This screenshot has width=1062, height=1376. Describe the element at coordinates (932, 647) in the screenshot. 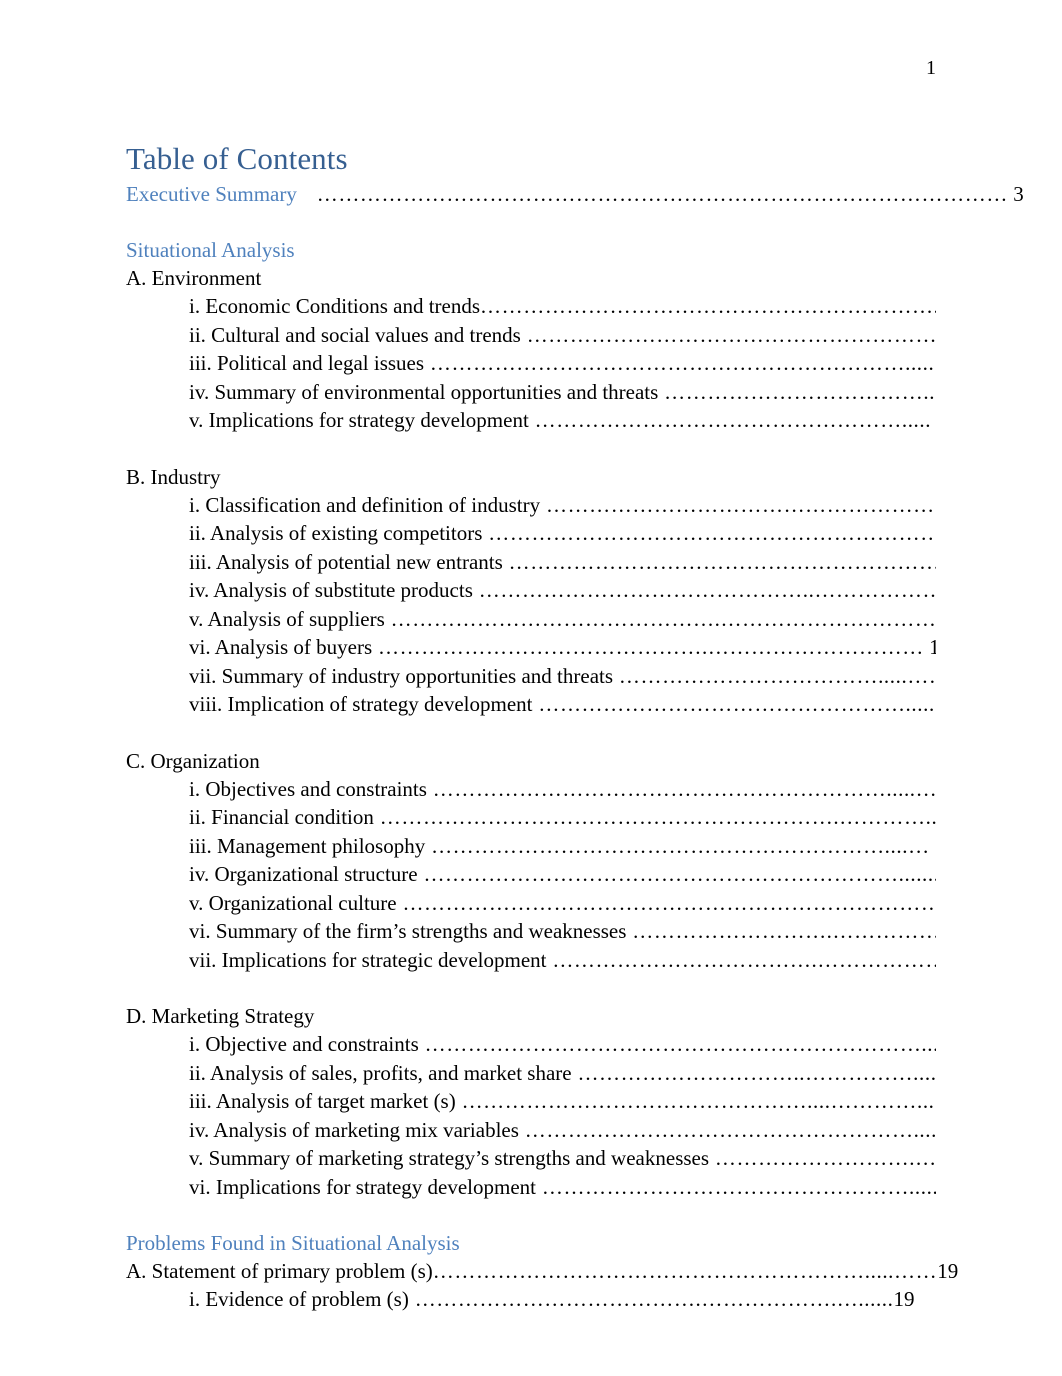

I see `toc-page-number: 10` at that location.